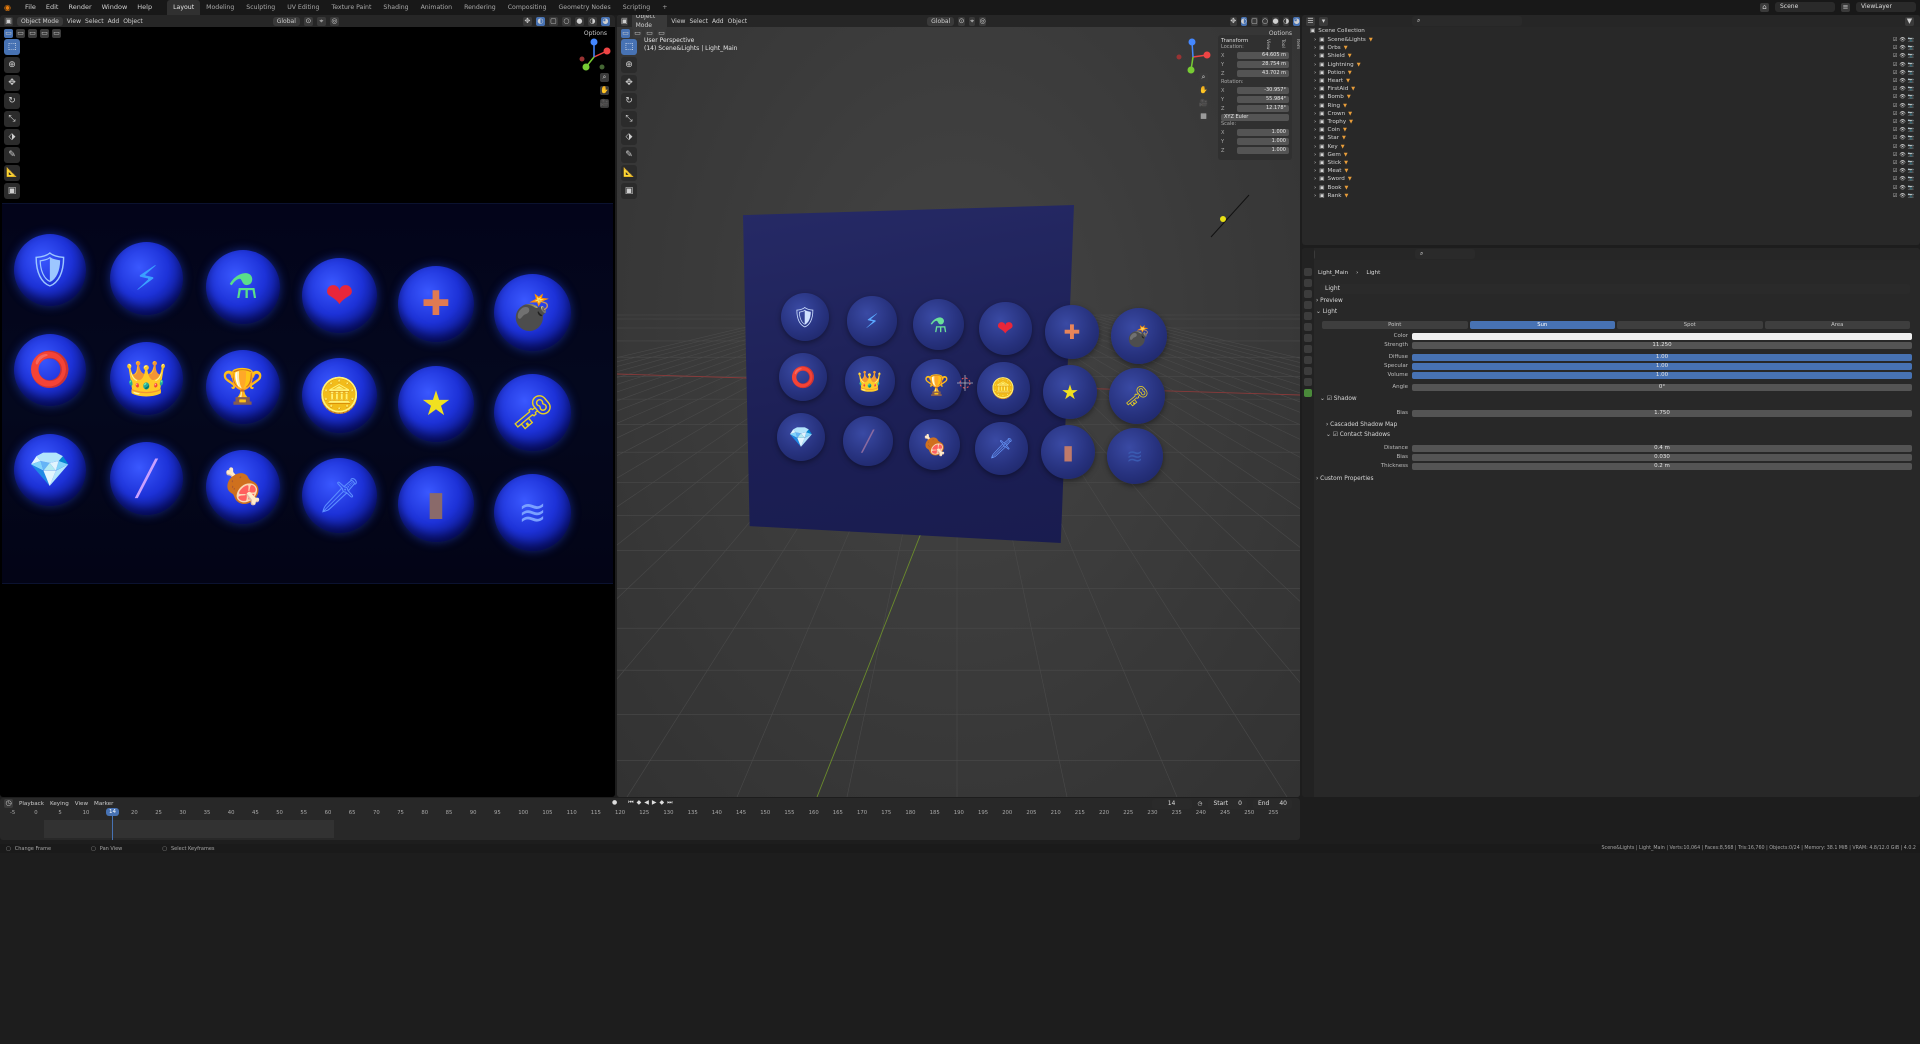 The image size is (1920, 1044). Describe the element at coordinates (1265, 21) in the screenshot. I see `wireframe-shading-icon: ○` at that location.